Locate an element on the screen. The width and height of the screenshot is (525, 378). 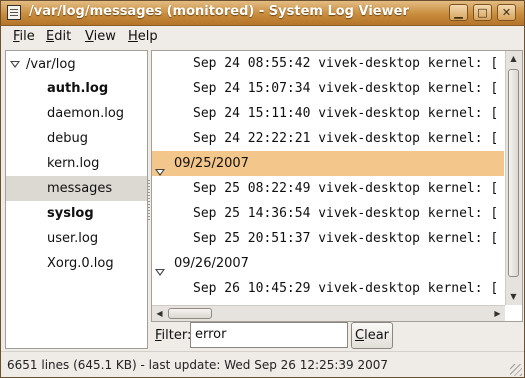
scroll-up-arrow-icon: ▲ is located at coordinates (513, 58).